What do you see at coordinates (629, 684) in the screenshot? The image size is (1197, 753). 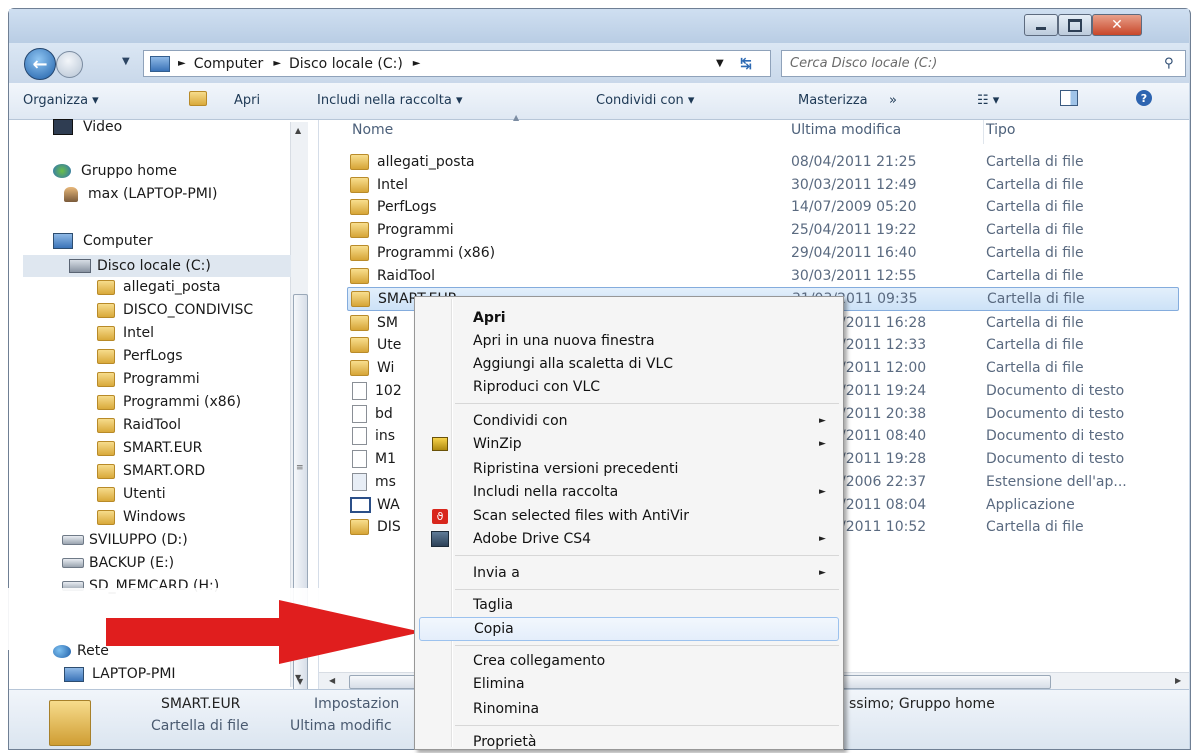 I see `menu-item-delete: Elimina` at bounding box center [629, 684].